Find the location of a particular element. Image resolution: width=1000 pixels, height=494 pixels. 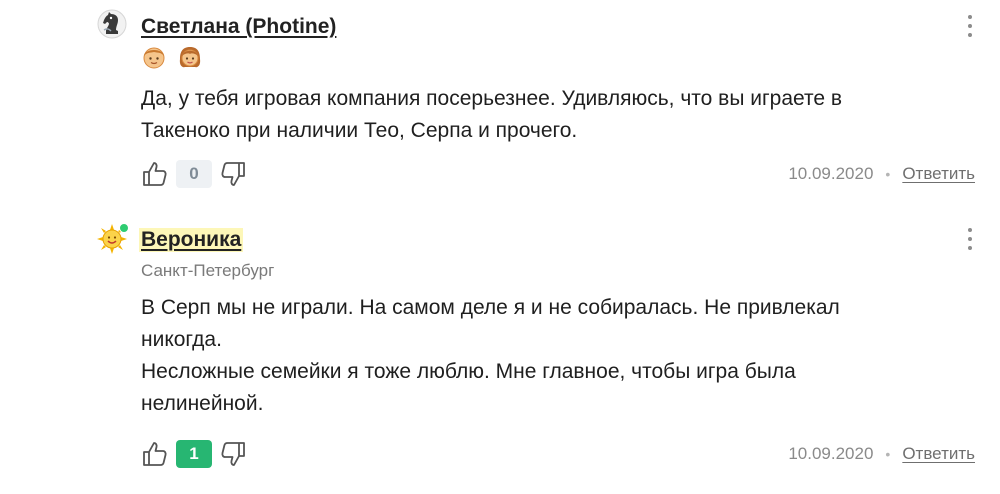

author-location: Санкт-Петербург is located at coordinates (208, 270).